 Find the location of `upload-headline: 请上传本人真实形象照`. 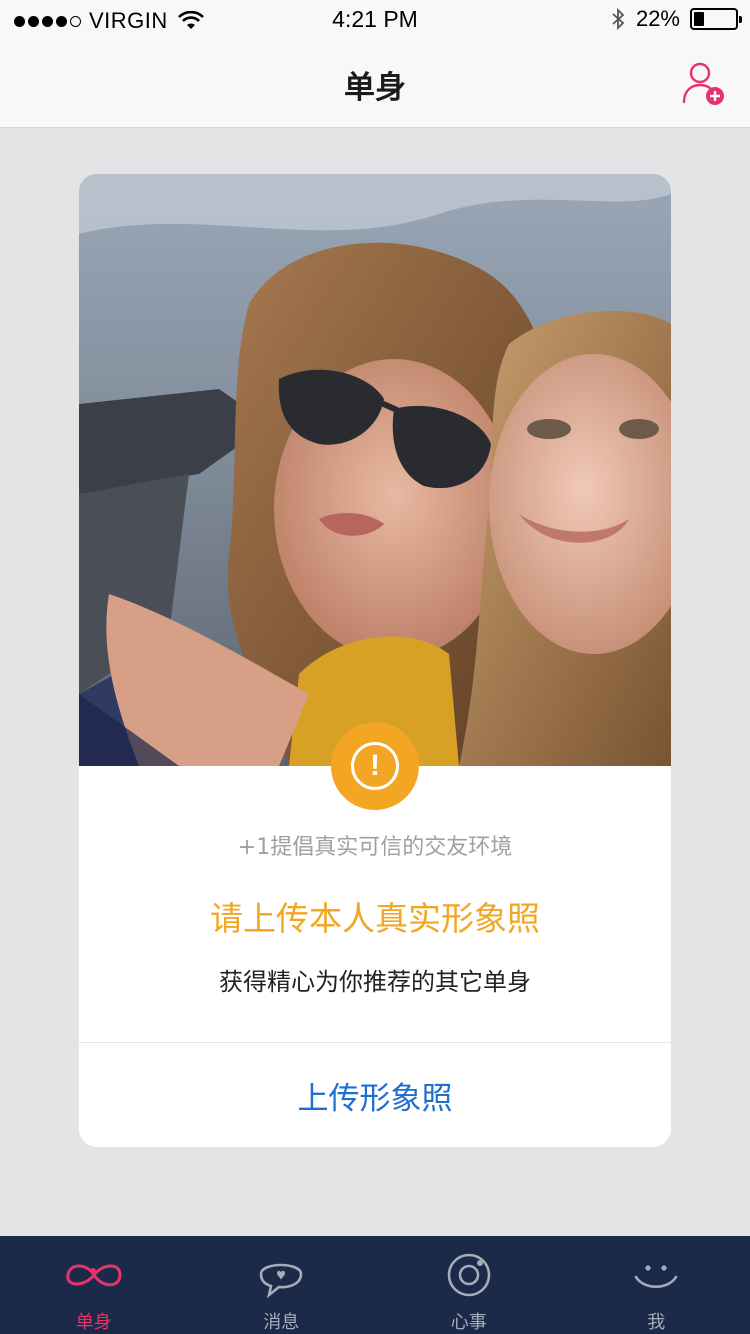

upload-headline: 请上传本人真实形象照 is located at coordinates (375, 918).